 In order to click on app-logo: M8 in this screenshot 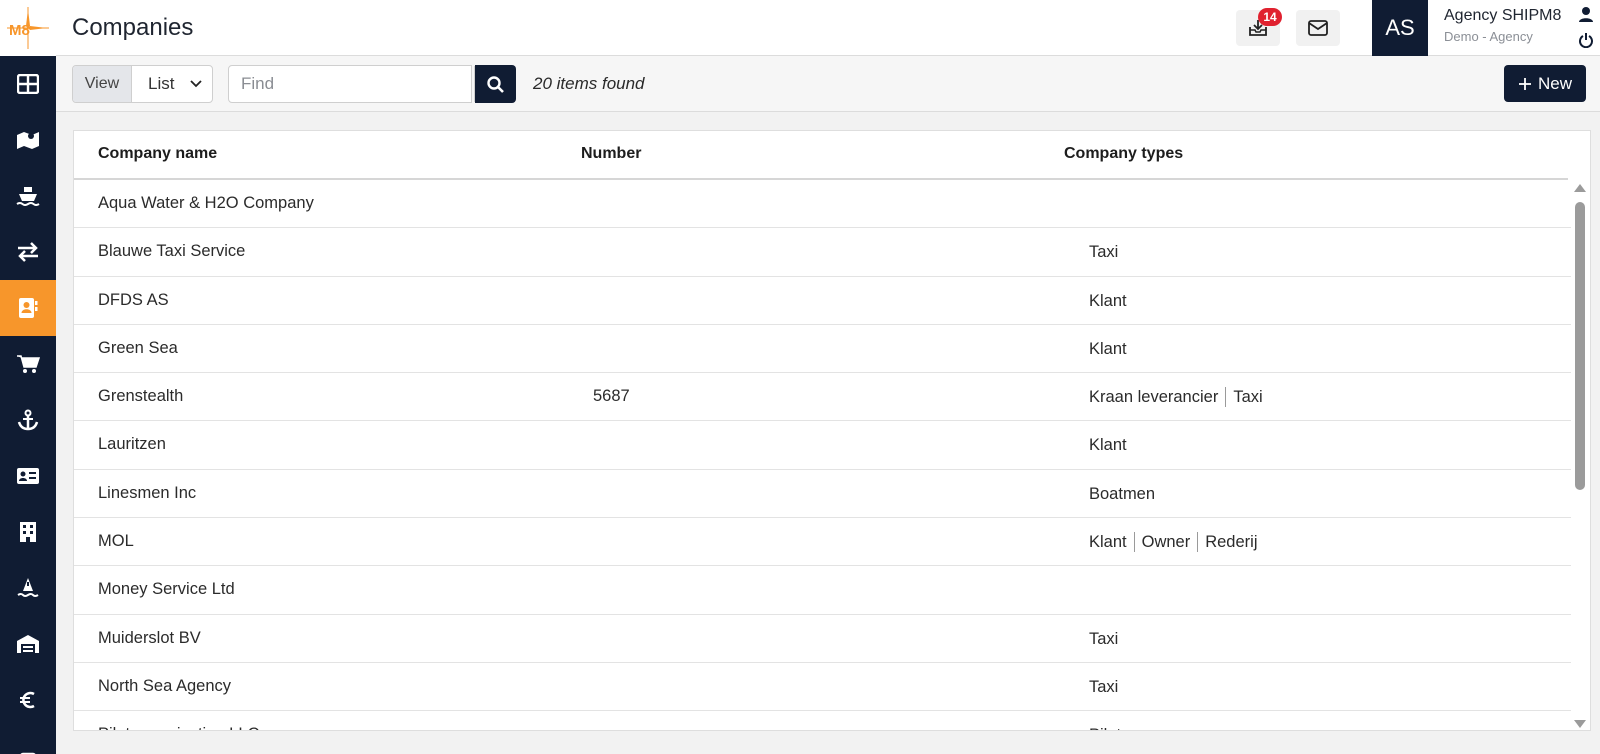, I will do `click(28, 28)`.